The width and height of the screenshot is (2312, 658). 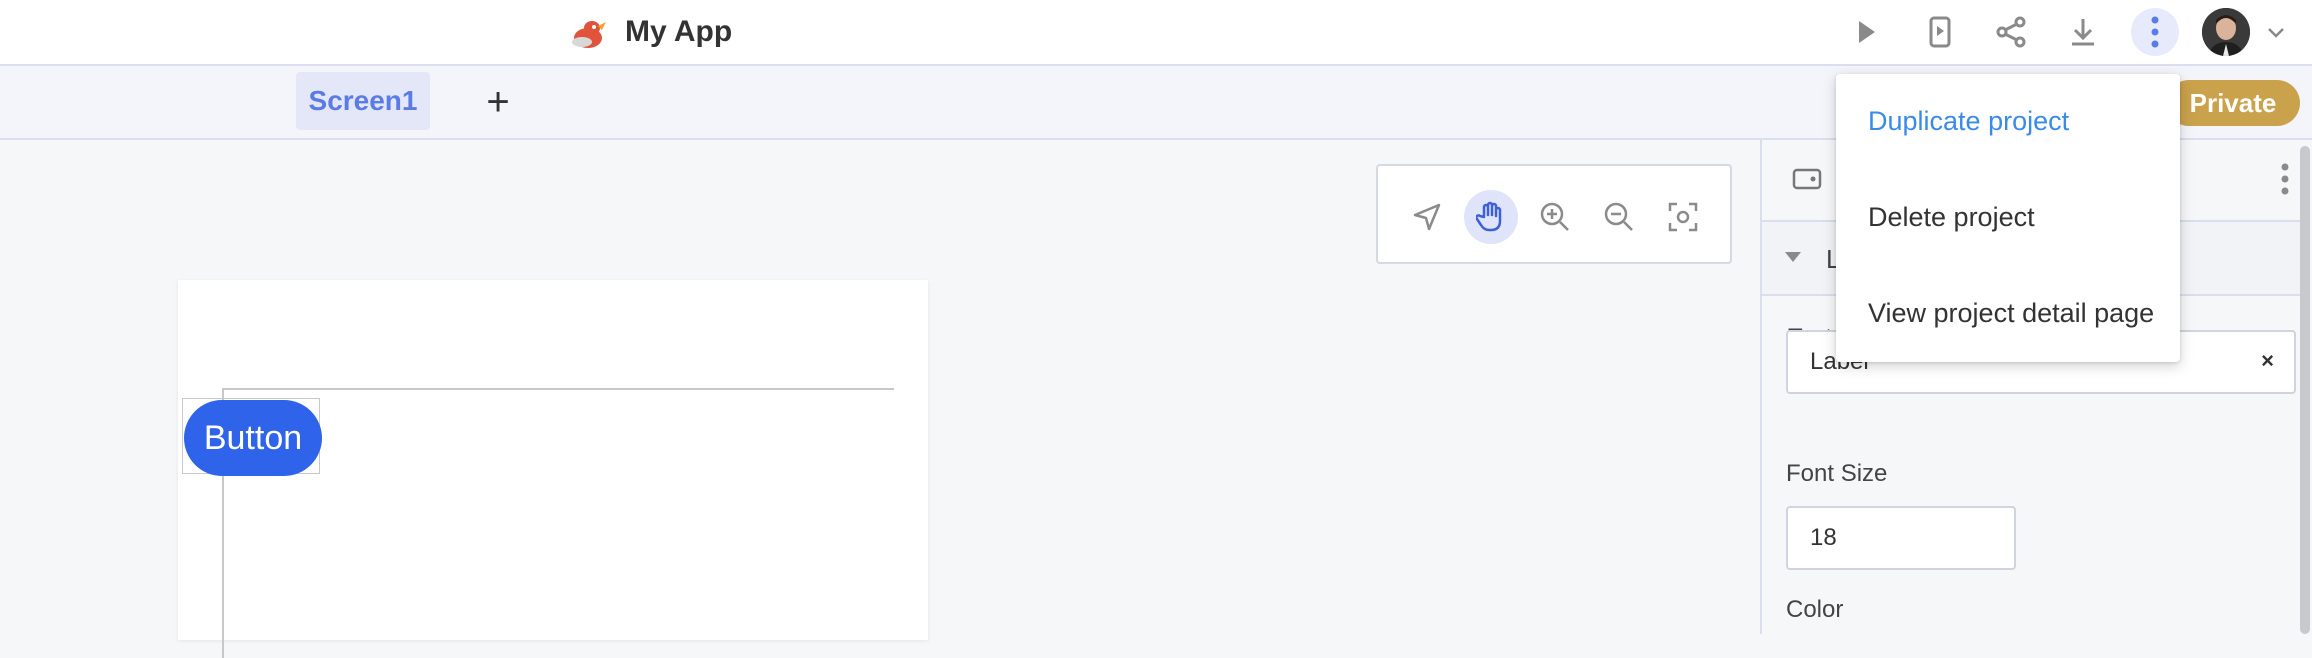 What do you see at coordinates (2285, 181) in the screenshot?
I see `panel-more-icon` at bounding box center [2285, 181].